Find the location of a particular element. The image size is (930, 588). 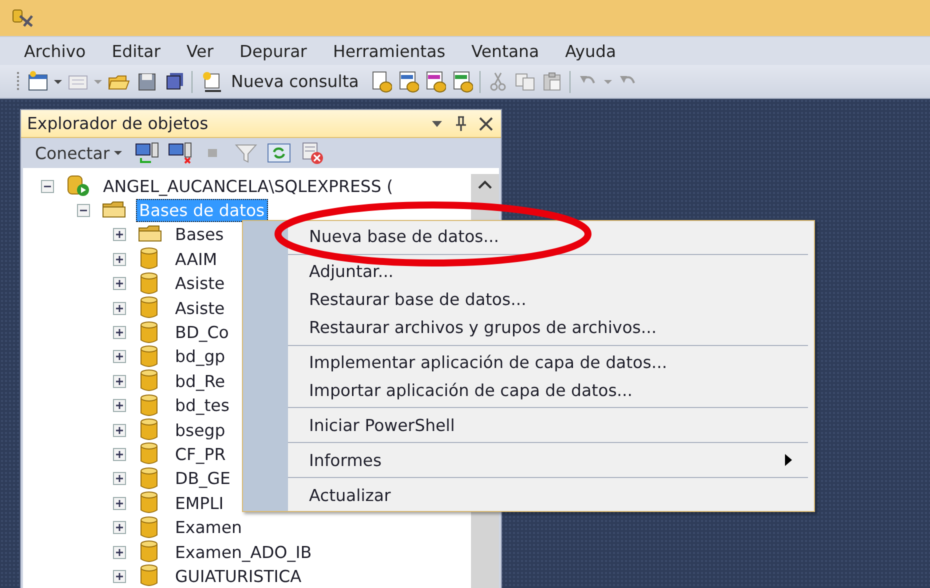

script-error-icon is located at coordinates (312, 153).